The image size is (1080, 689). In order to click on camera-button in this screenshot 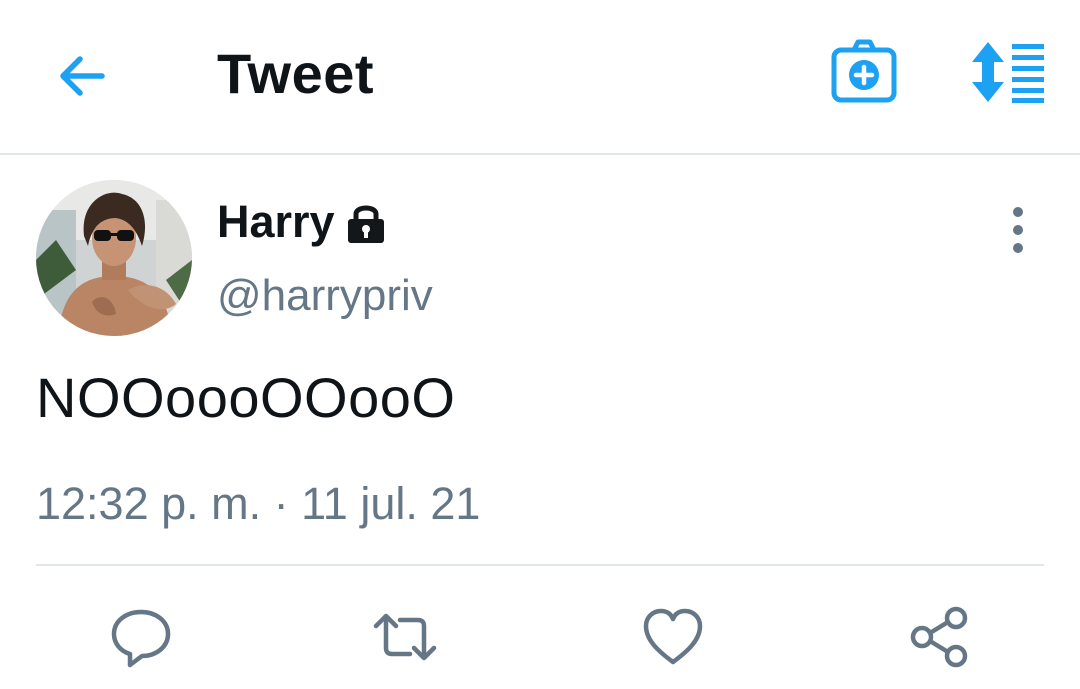, I will do `click(864, 72)`.